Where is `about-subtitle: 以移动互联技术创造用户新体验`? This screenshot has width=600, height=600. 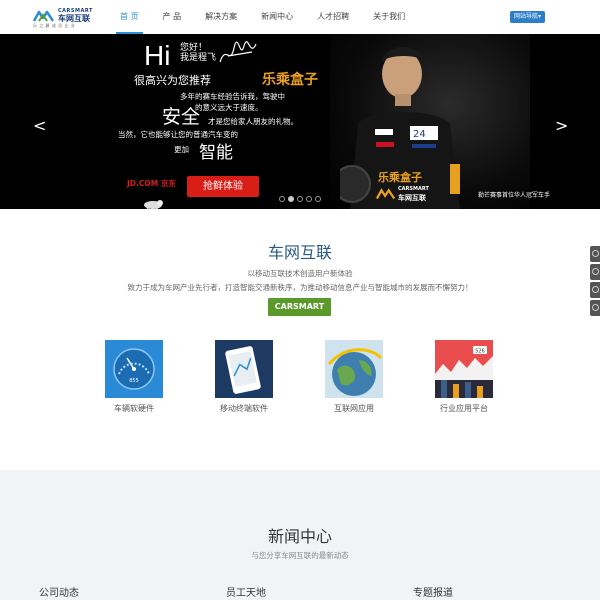
about-subtitle: 以移动互联技术创造用户新体验 is located at coordinates (300, 273).